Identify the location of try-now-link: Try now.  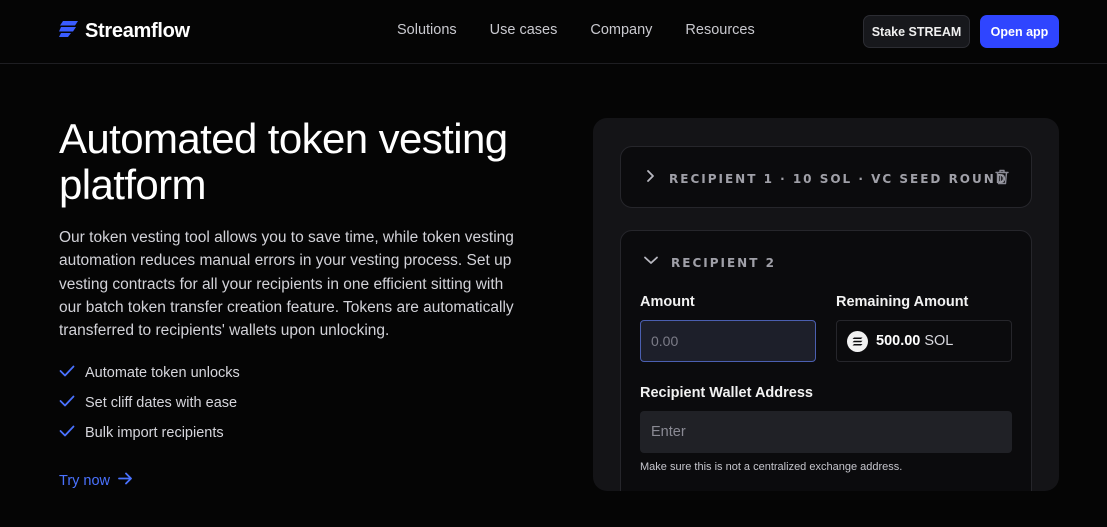
(96, 480).